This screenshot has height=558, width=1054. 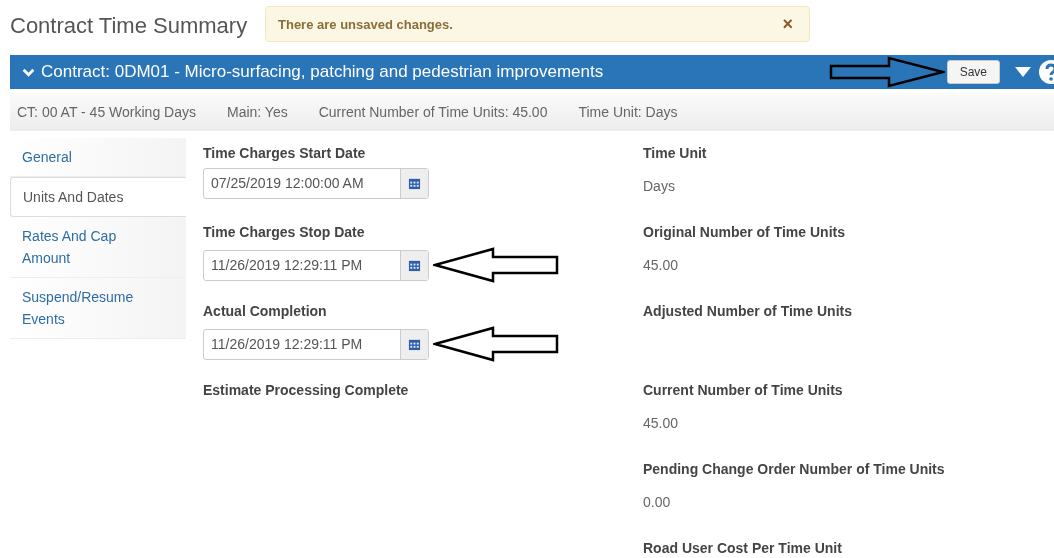 What do you see at coordinates (306, 390) in the screenshot?
I see `field-label: Estimate Processing Complete` at bounding box center [306, 390].